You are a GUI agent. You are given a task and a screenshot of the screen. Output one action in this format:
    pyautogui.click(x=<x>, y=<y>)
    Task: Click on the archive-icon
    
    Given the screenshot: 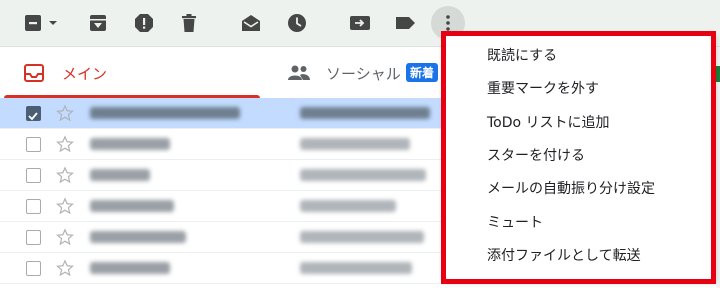 What is the action you would take?
    pyautogui.click(x=98, y=23)
    